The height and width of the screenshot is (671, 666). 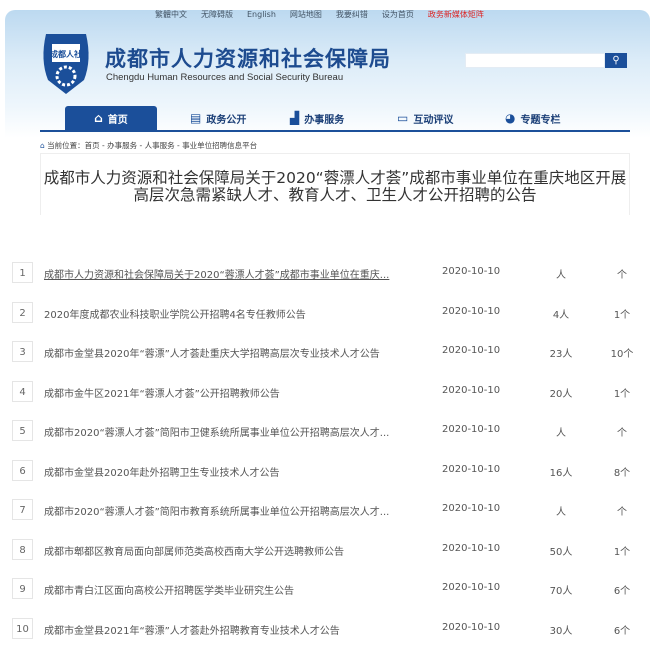 What do you see at coordinates (561, 315) in the screenshot?
I see `row-people: 4人` at bounding box center [561, 315].